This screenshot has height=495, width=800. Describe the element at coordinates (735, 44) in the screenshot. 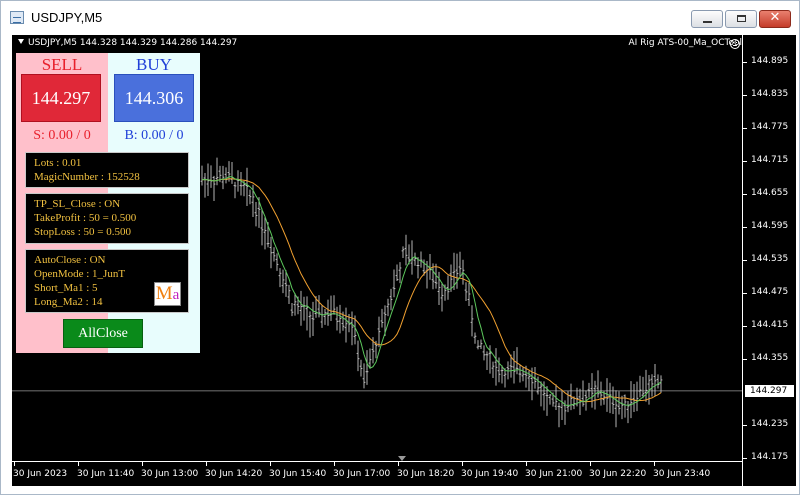

I see `smiley-icon` at that location.